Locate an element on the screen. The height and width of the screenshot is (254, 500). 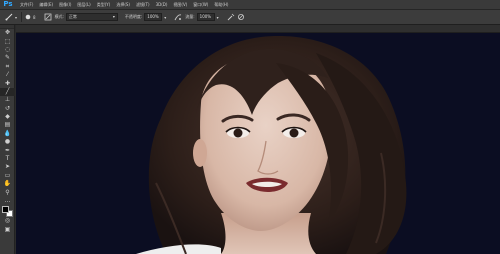
opacity-input: 100% is located at coordinates (153, 17).